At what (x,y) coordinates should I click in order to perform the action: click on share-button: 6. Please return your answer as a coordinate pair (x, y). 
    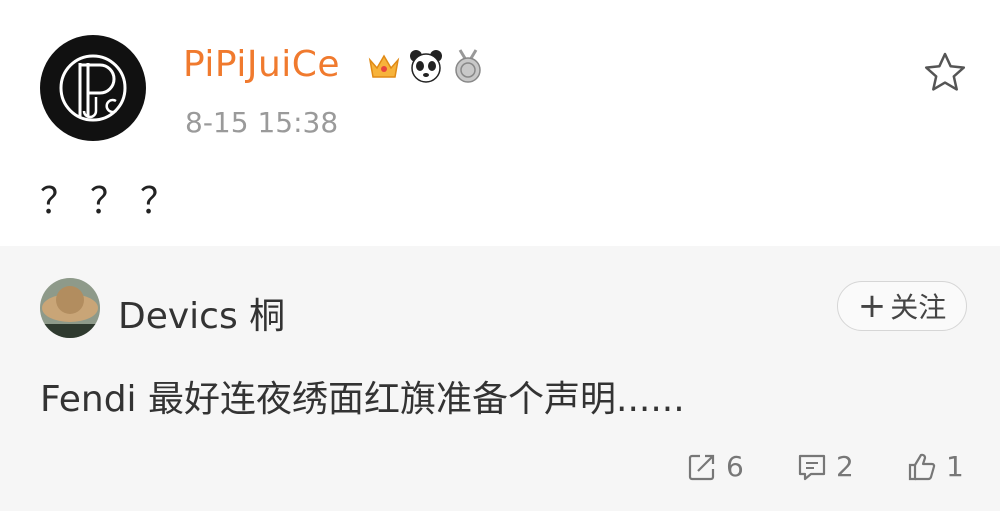
    Looking at the image, I should click on (715, 466).